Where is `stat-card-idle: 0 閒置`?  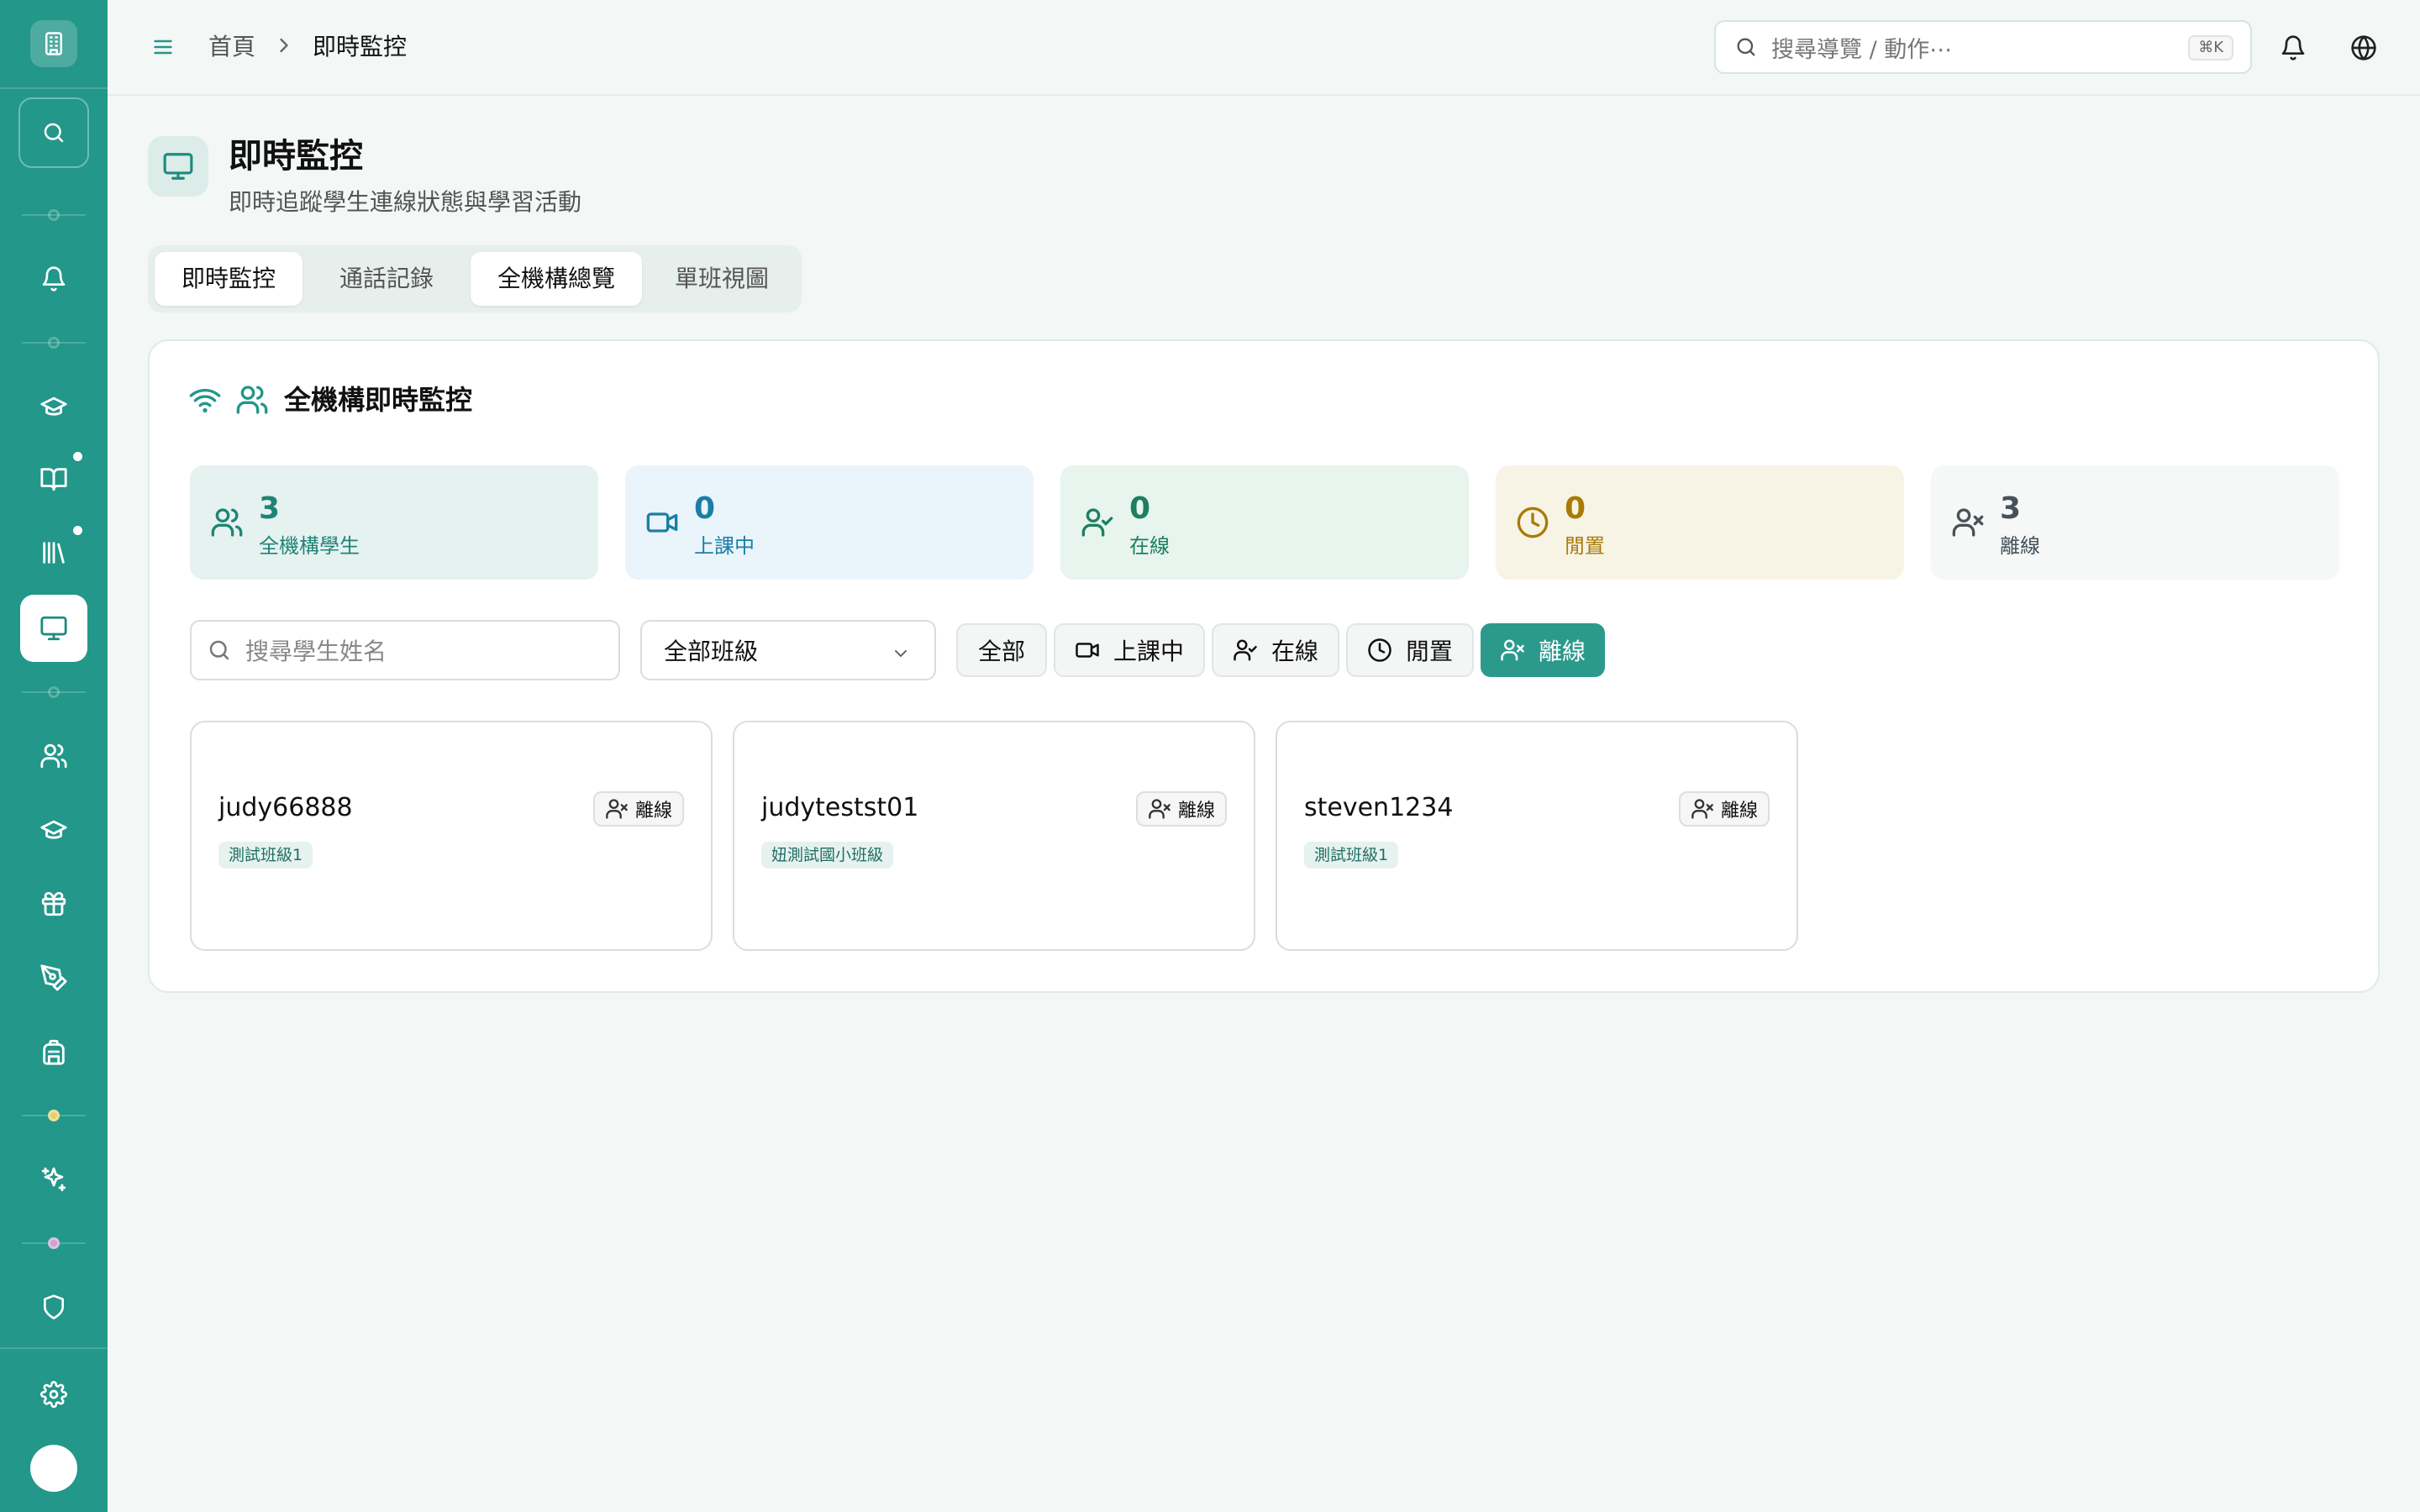 stat-card-idle: 0 閒置 is located at coordinates (1700, 522).